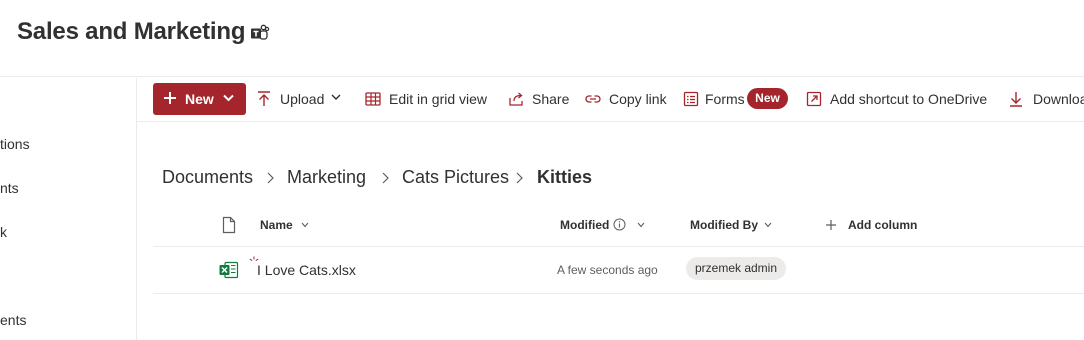 This screenshot has width=1084, height=340. What do you see at coordinates (455, 177) in the screenshot?
I see `breadcrumb-cats-pictures: Cats Pictures` at bounding box center [455, 177].